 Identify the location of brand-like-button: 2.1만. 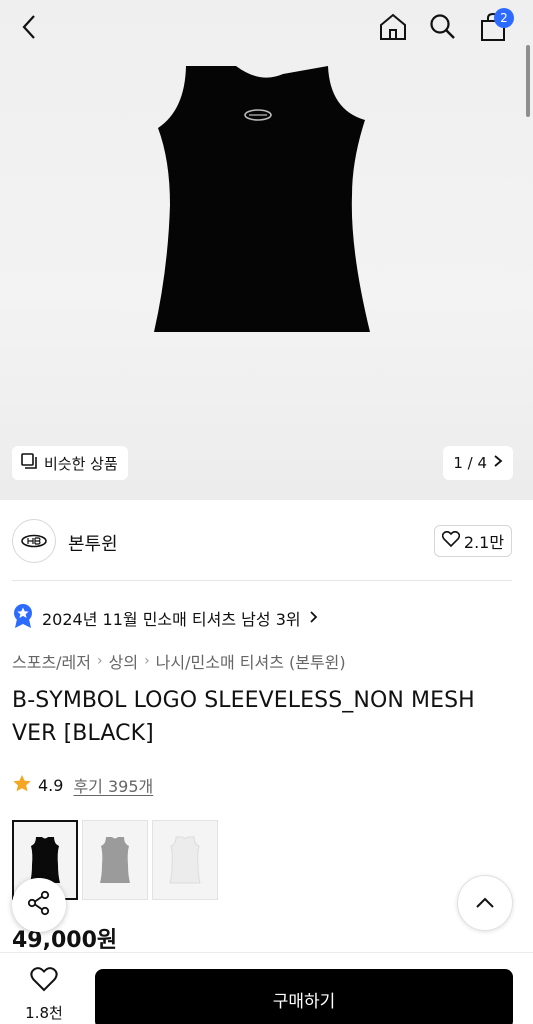
(473, 541).